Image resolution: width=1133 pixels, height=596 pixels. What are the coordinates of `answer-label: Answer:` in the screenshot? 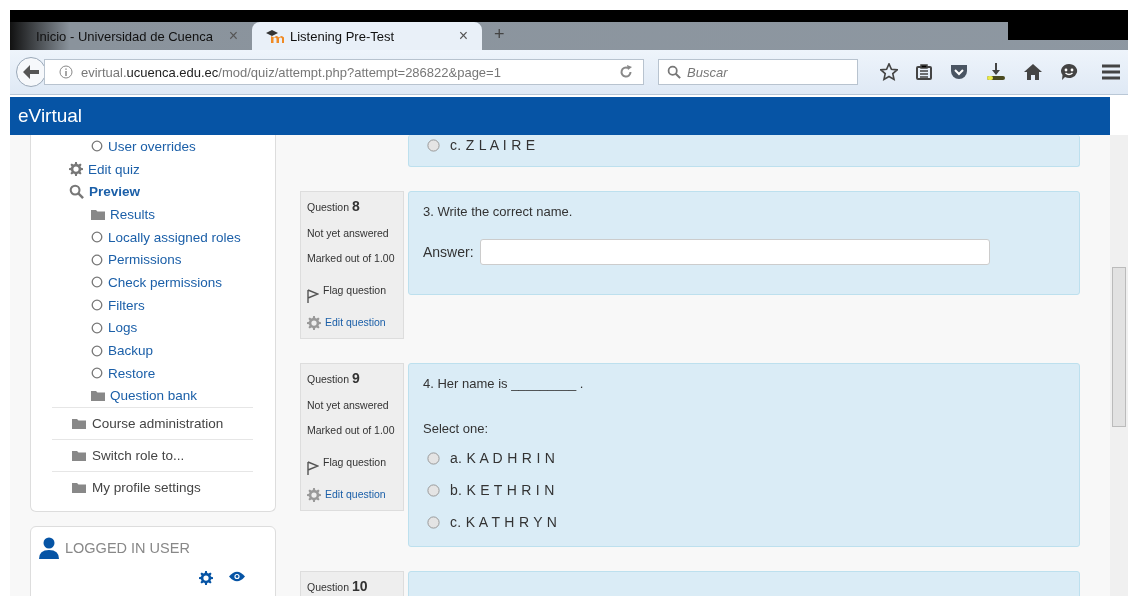 It's located at (448, 252).